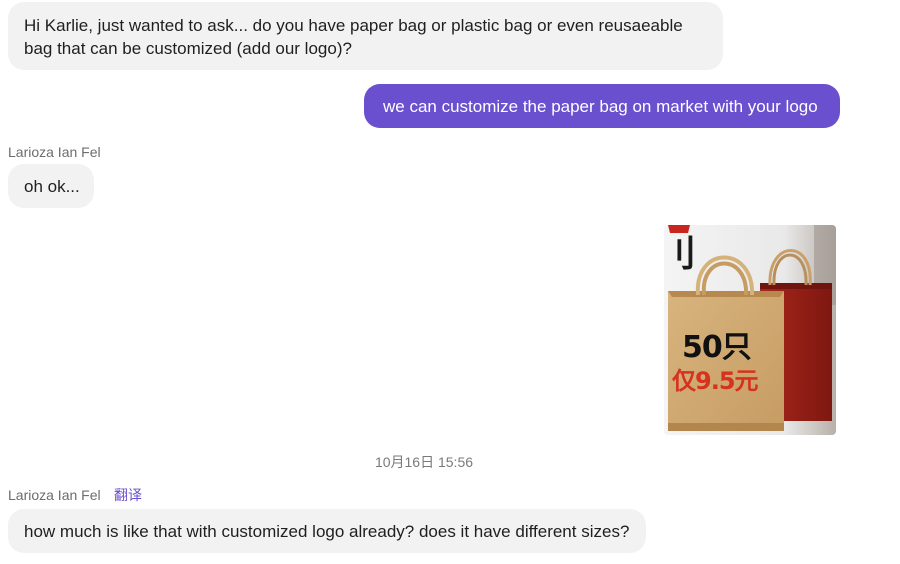  Describe the element at coordinates (715, 381) in the screenshot. I see `image-price-text: 仅9.5元` at that location.